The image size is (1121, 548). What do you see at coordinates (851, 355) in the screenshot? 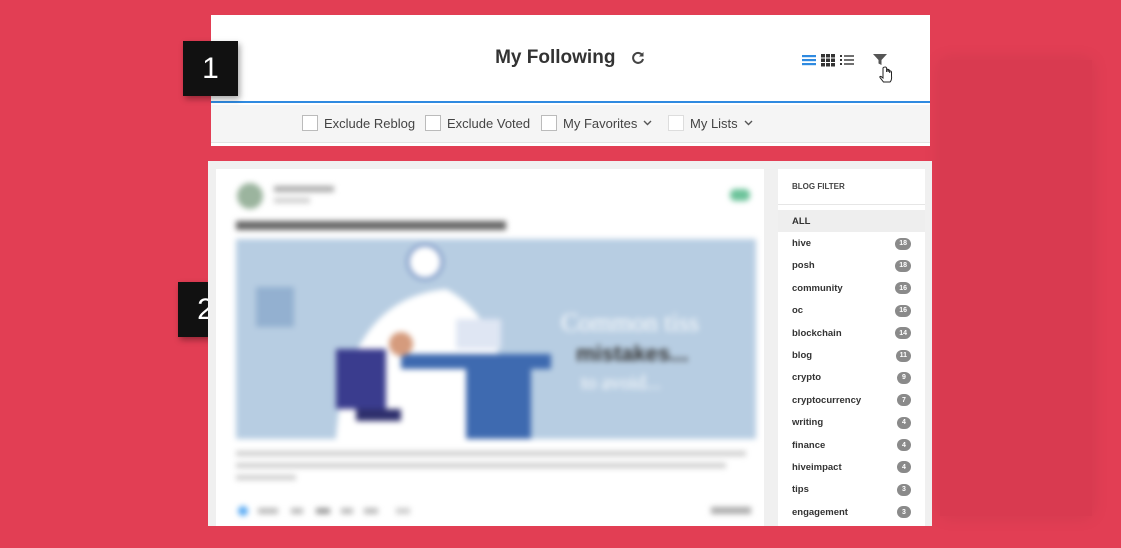
I see `blog-filter-item: blog 11` at bounding box center [851, 355].